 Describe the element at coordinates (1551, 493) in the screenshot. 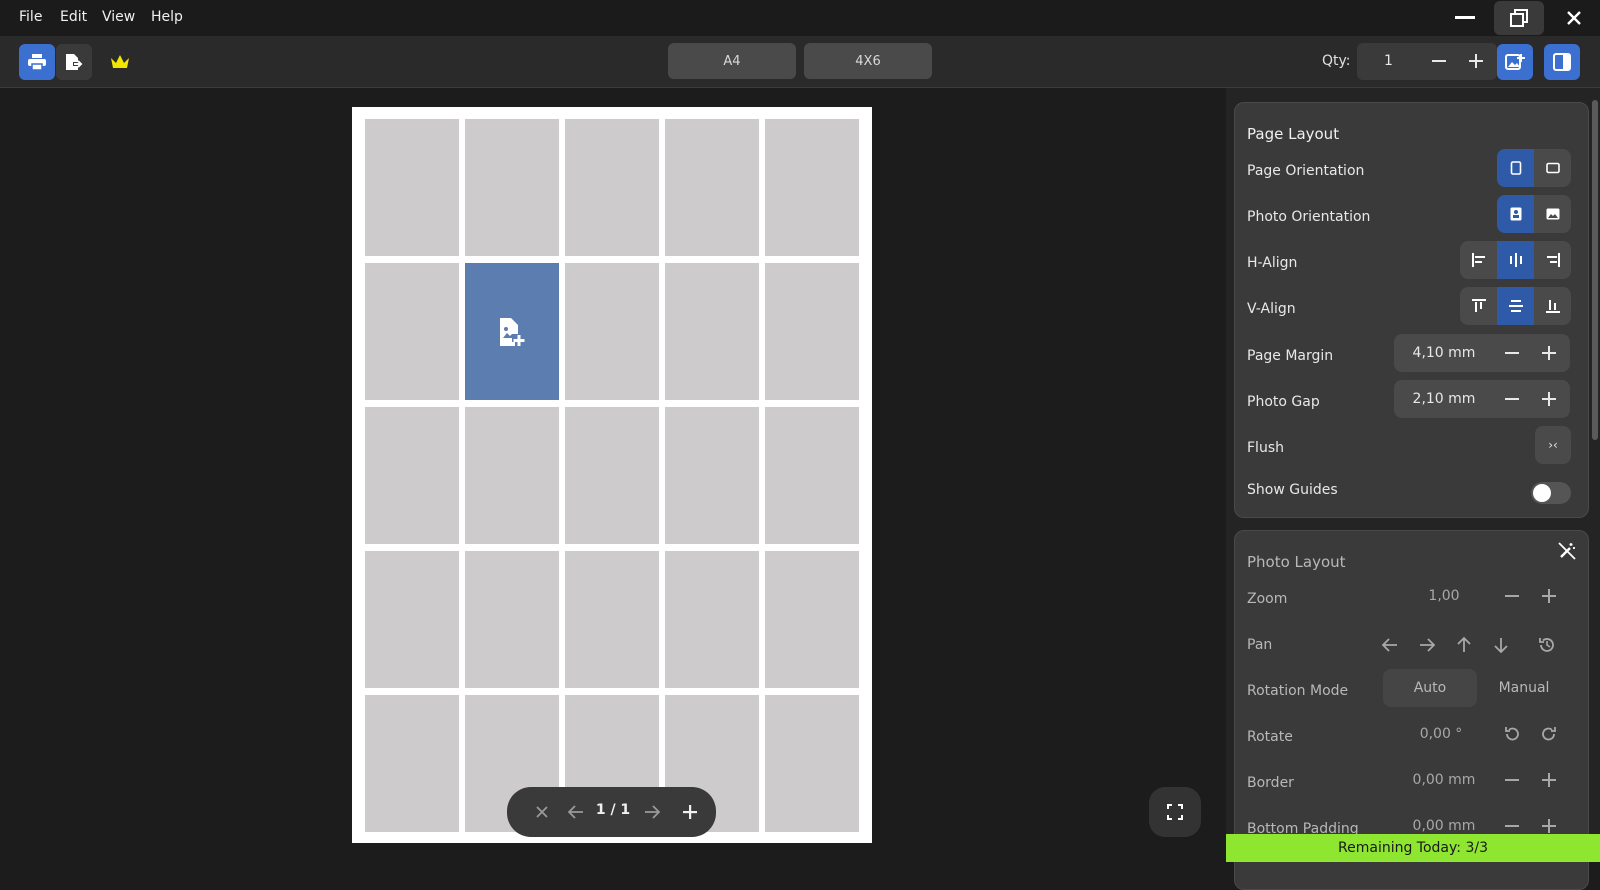

I see `show-guides-toggle` at that location.